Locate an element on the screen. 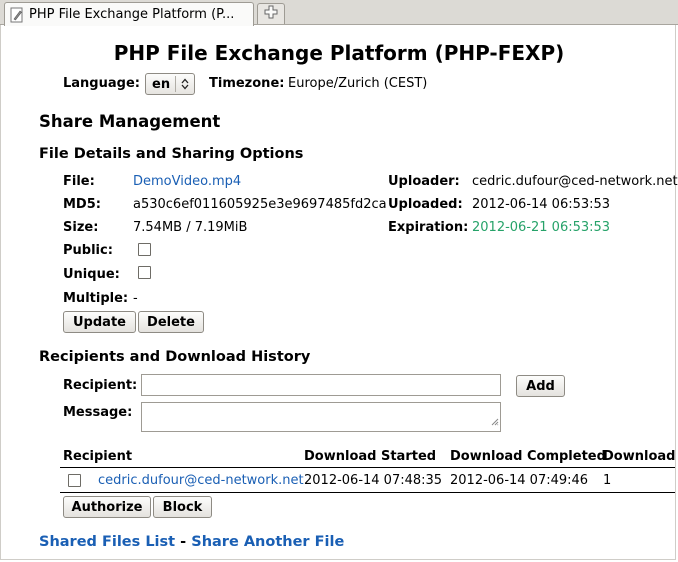 The image size is (678, 562). table-footer-rule is located at coordinates (367, 492).